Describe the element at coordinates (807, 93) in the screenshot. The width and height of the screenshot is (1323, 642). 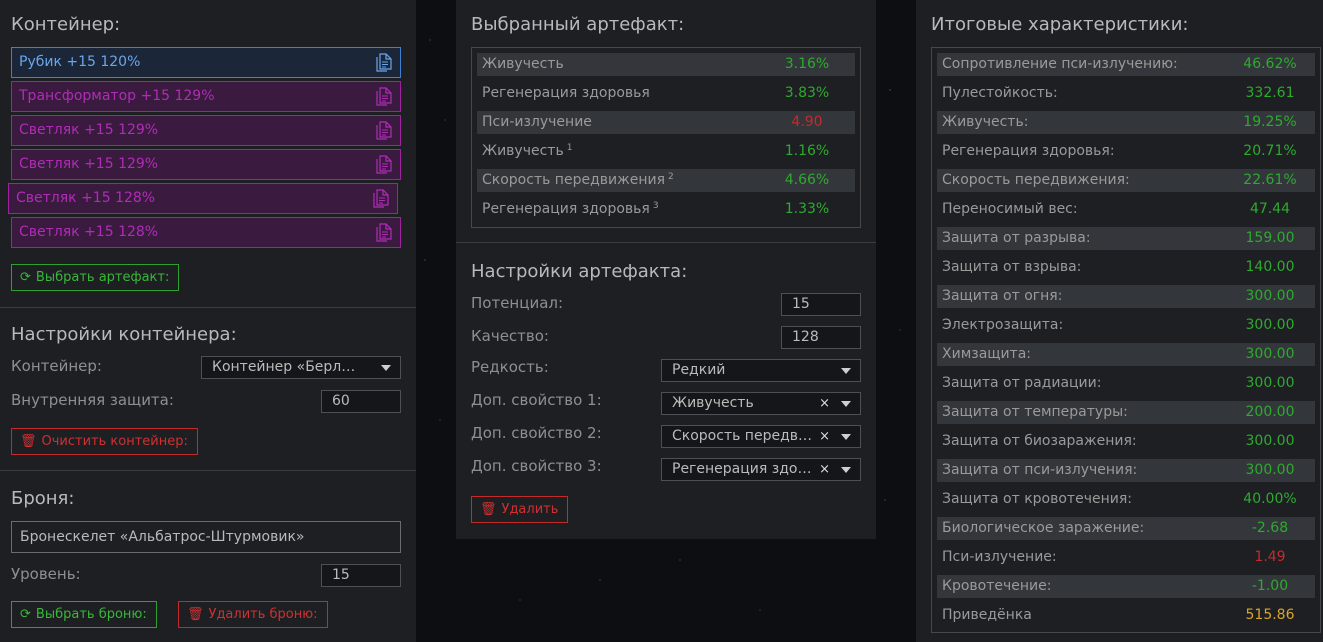
I see `artifact-stat-value: 3.83%` at that location.